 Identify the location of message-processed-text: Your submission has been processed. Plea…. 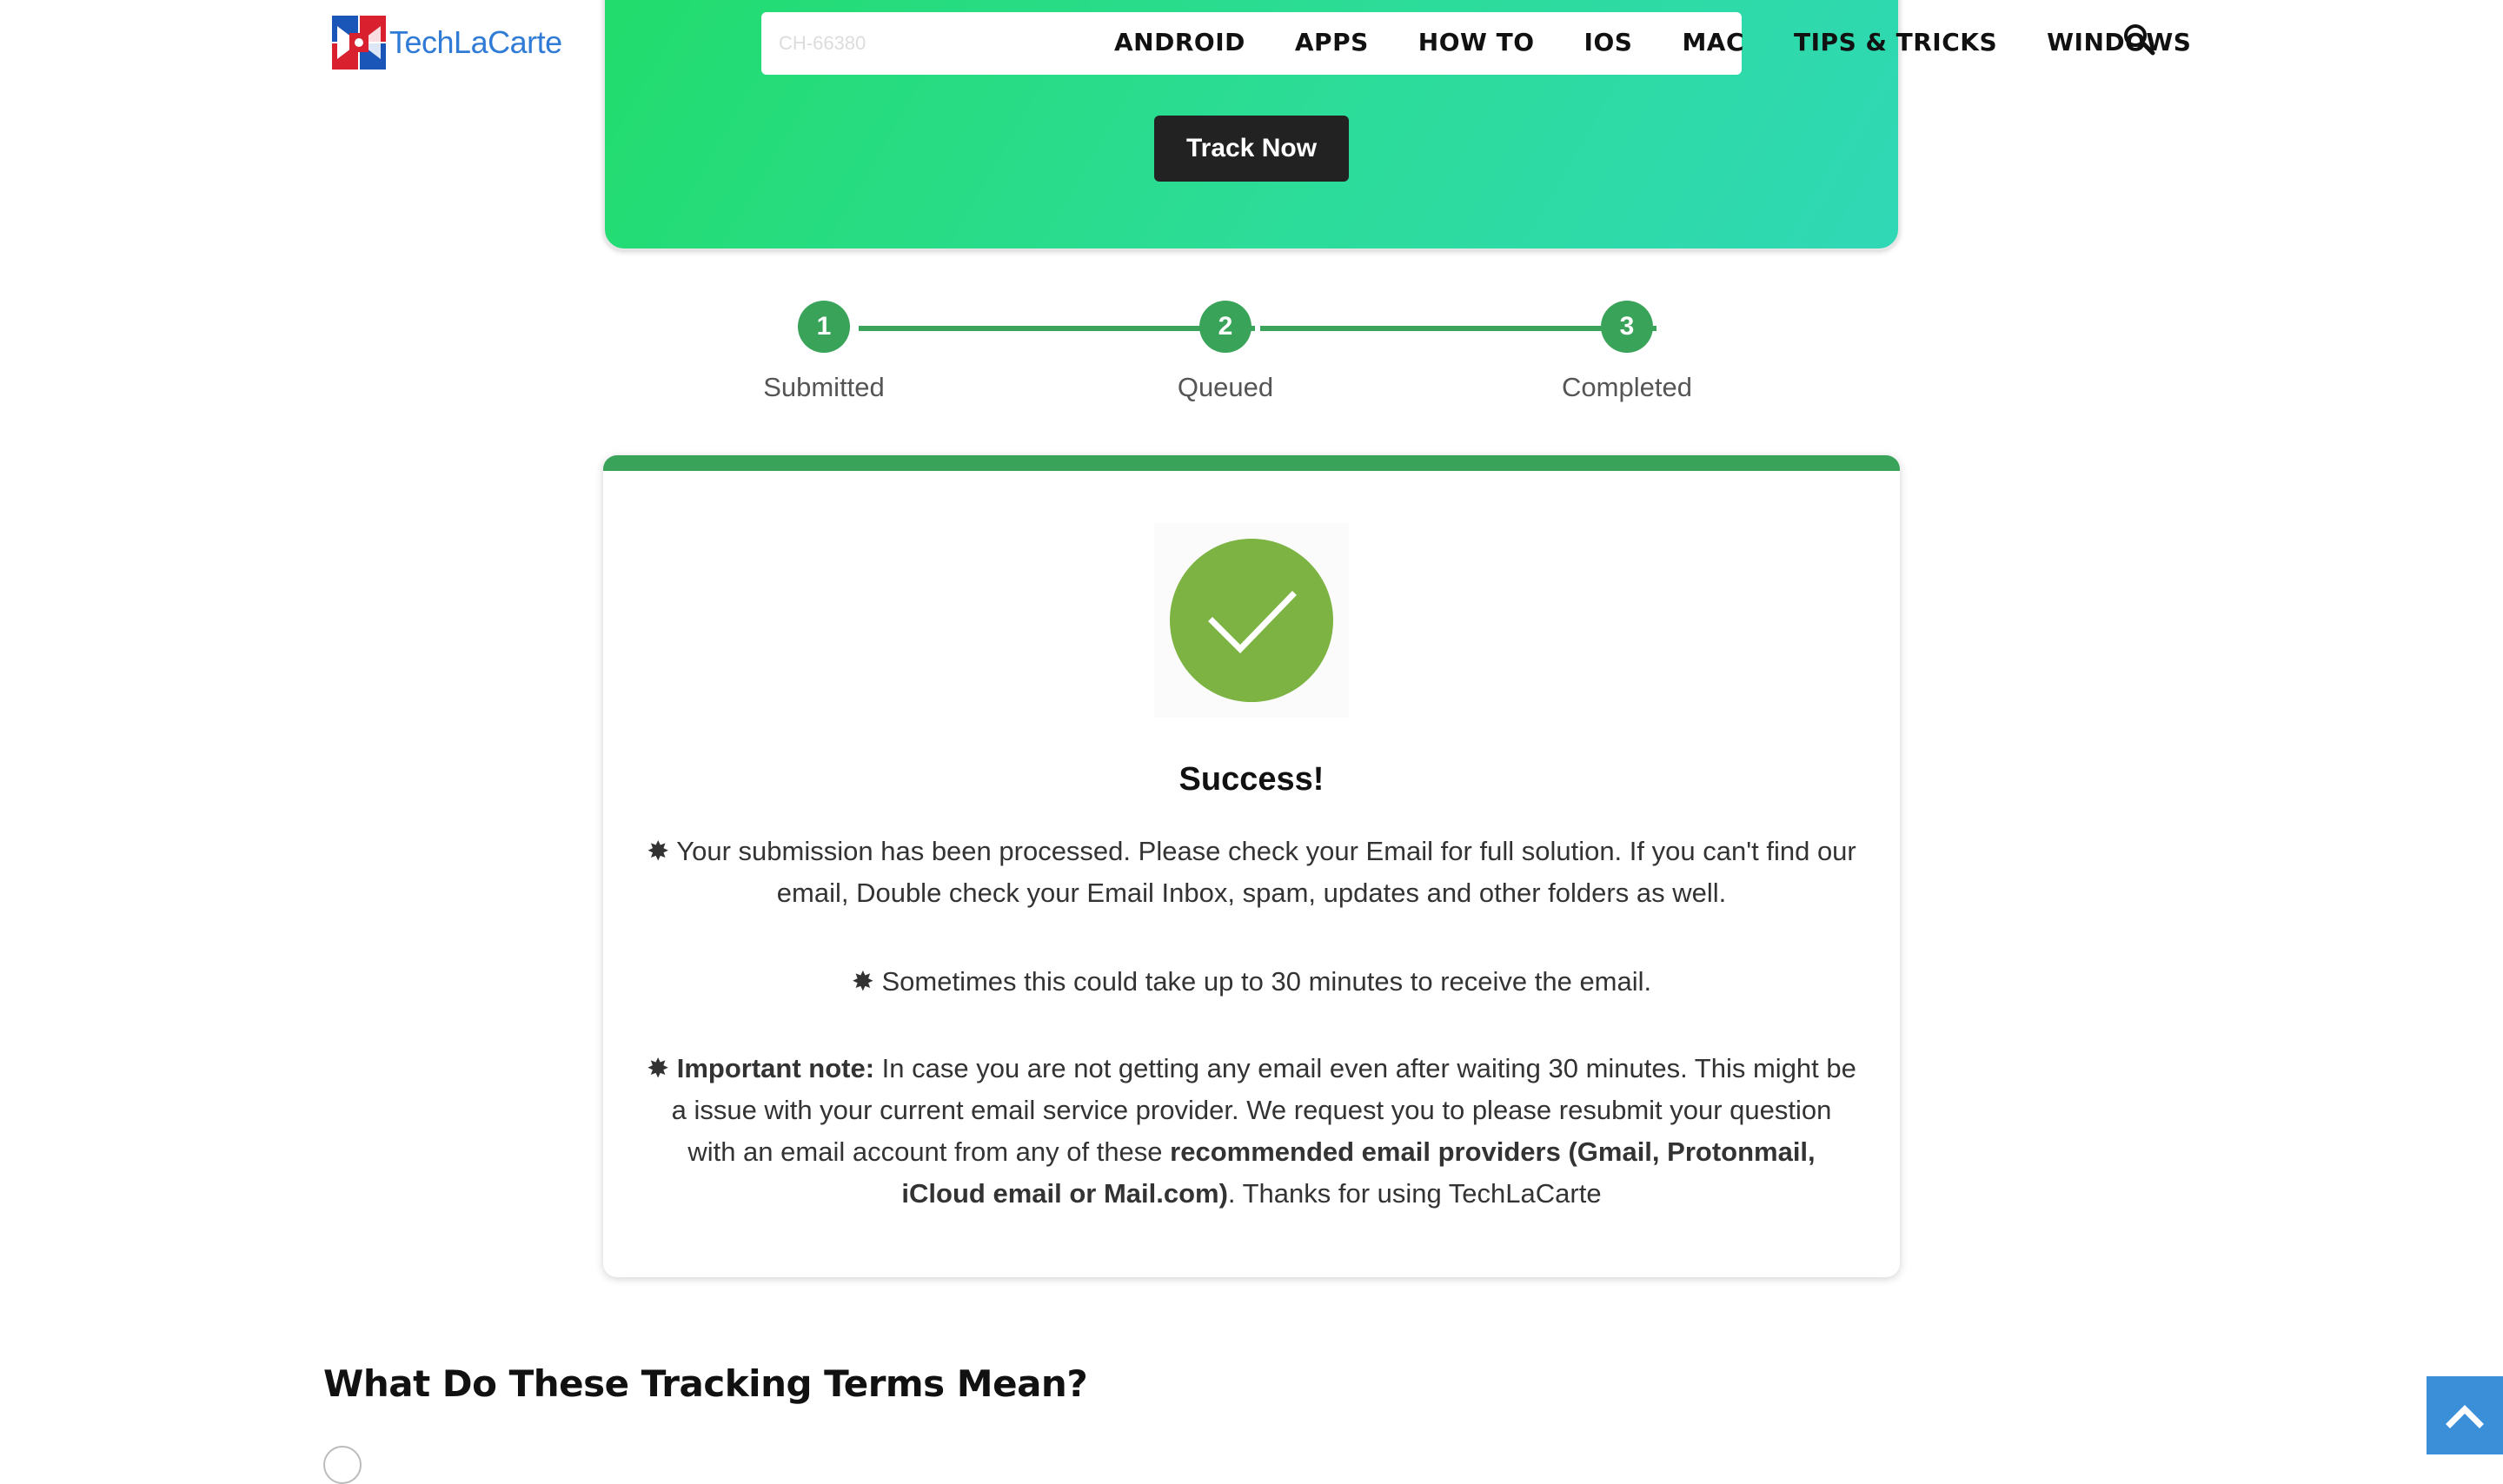
(1266, 872).